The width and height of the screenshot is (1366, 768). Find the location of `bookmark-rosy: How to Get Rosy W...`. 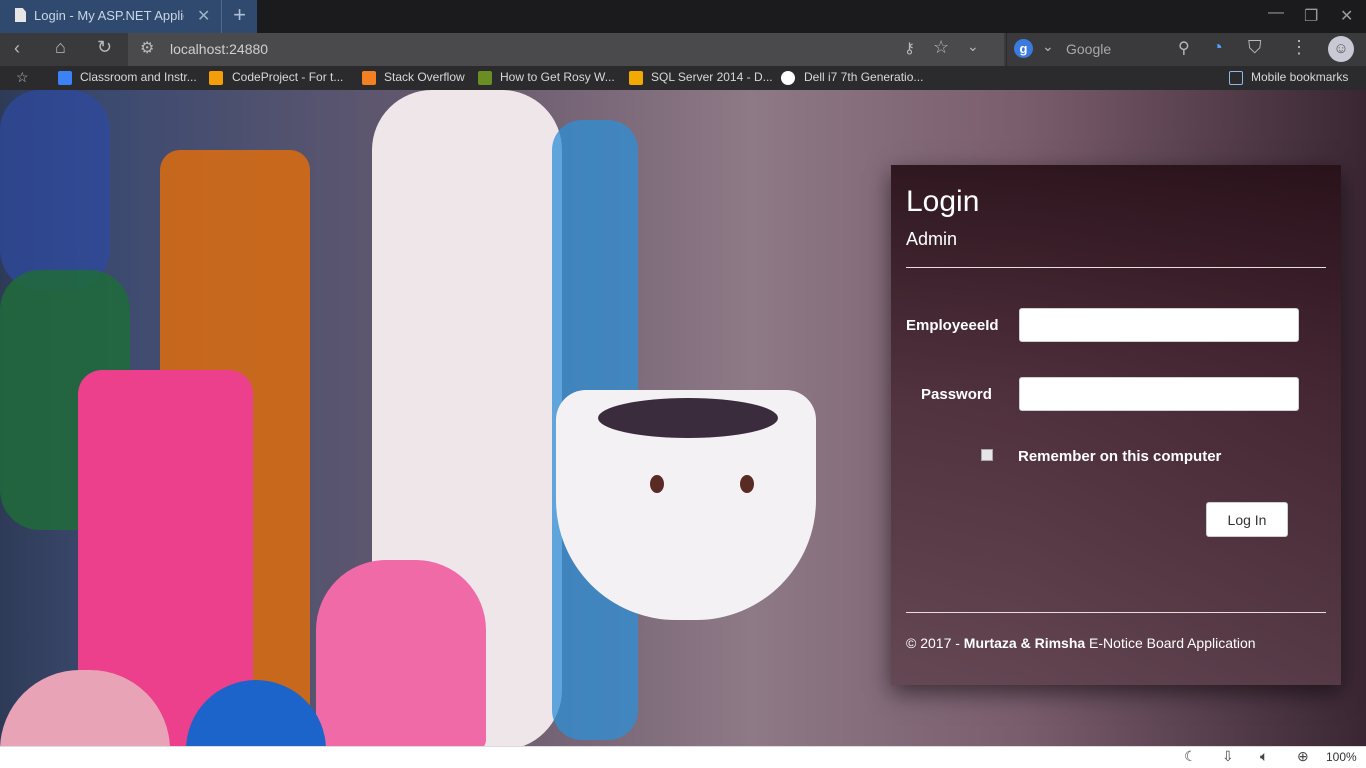

bookmark-rosy: How to Get Rosy W... is located at coordinates (557, 77).